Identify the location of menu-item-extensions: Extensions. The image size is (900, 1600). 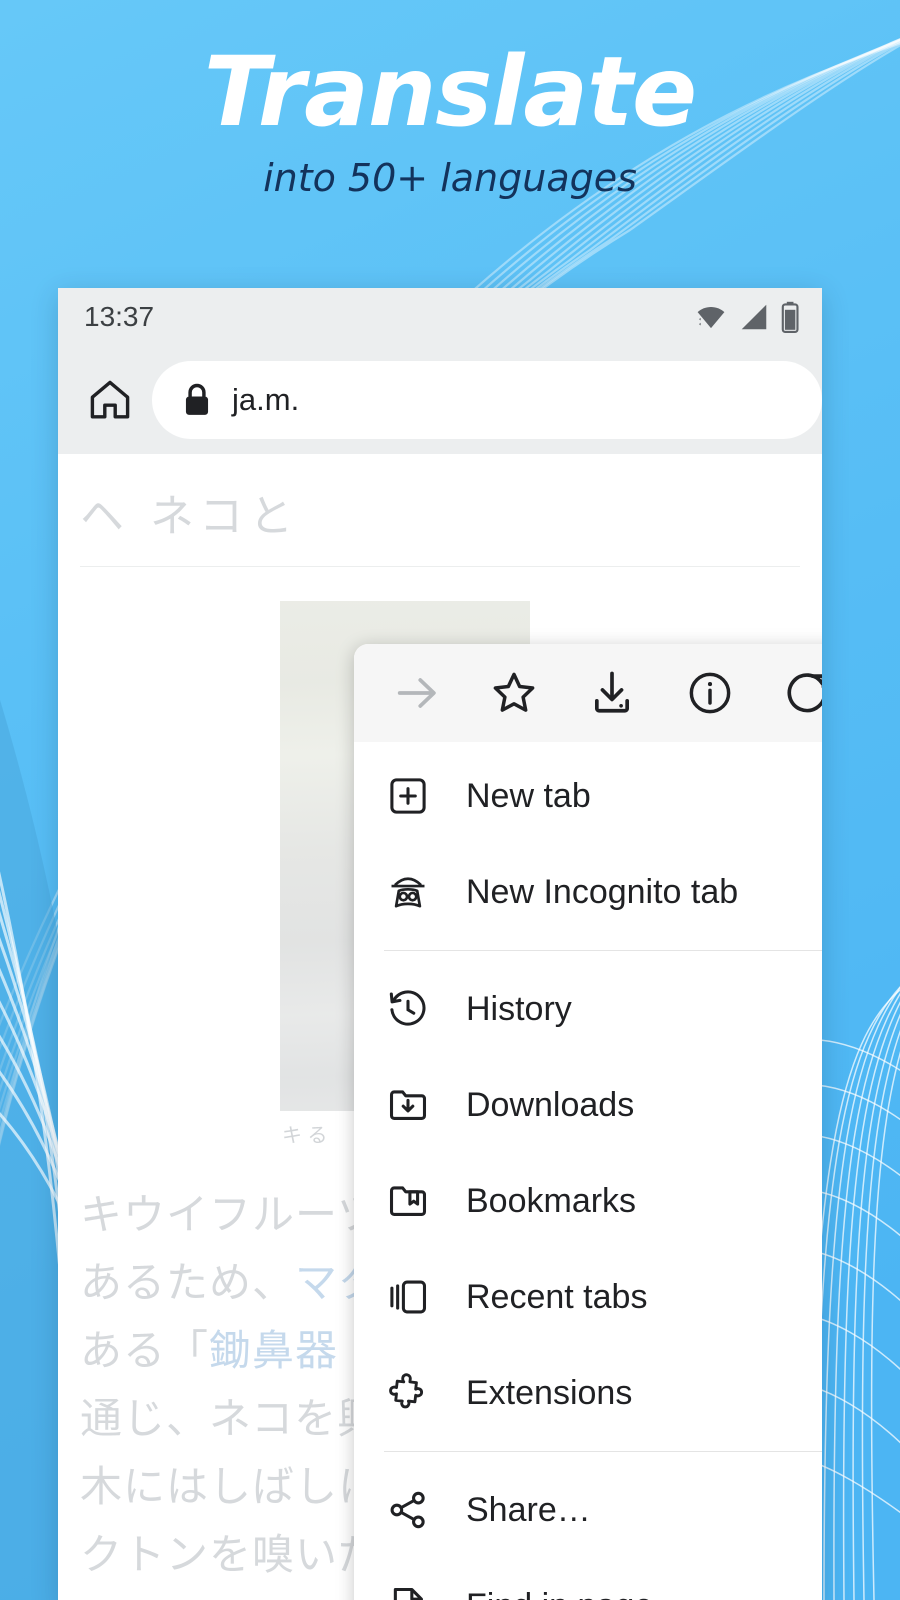
(588, 1393).